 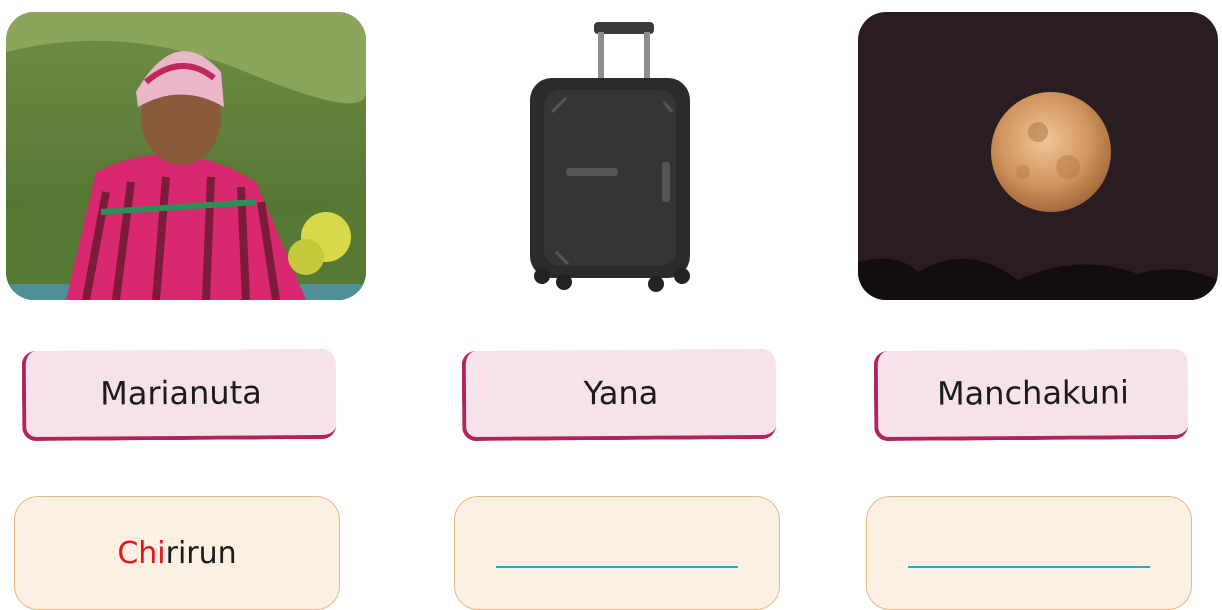 I want to click on word-label: Manchakuni, so click(x=1031, y=395).